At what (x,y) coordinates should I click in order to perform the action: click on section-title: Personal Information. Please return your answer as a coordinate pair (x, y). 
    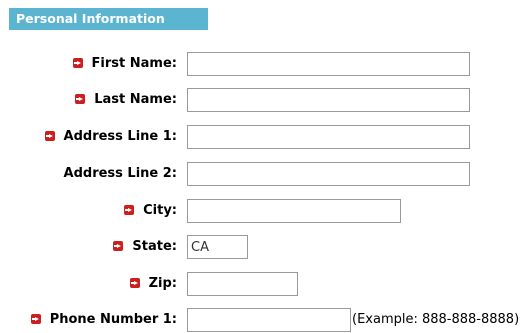
    Looking at the image, I should click on (108, 19).